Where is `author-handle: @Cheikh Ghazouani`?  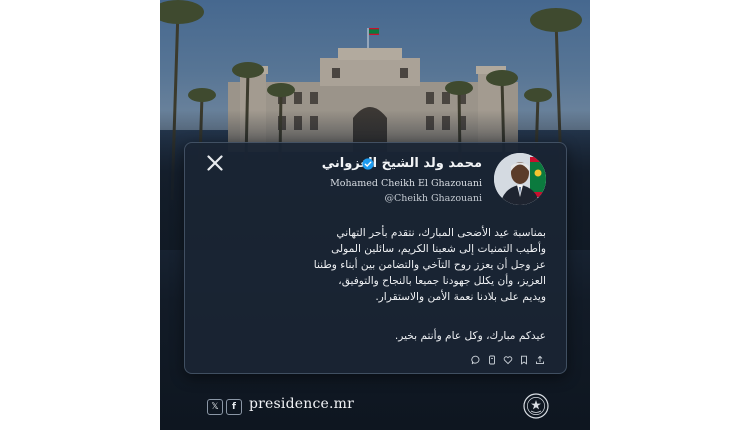 author-handle: @Cheikh Ghazouani is located at coordinates (433, 198).